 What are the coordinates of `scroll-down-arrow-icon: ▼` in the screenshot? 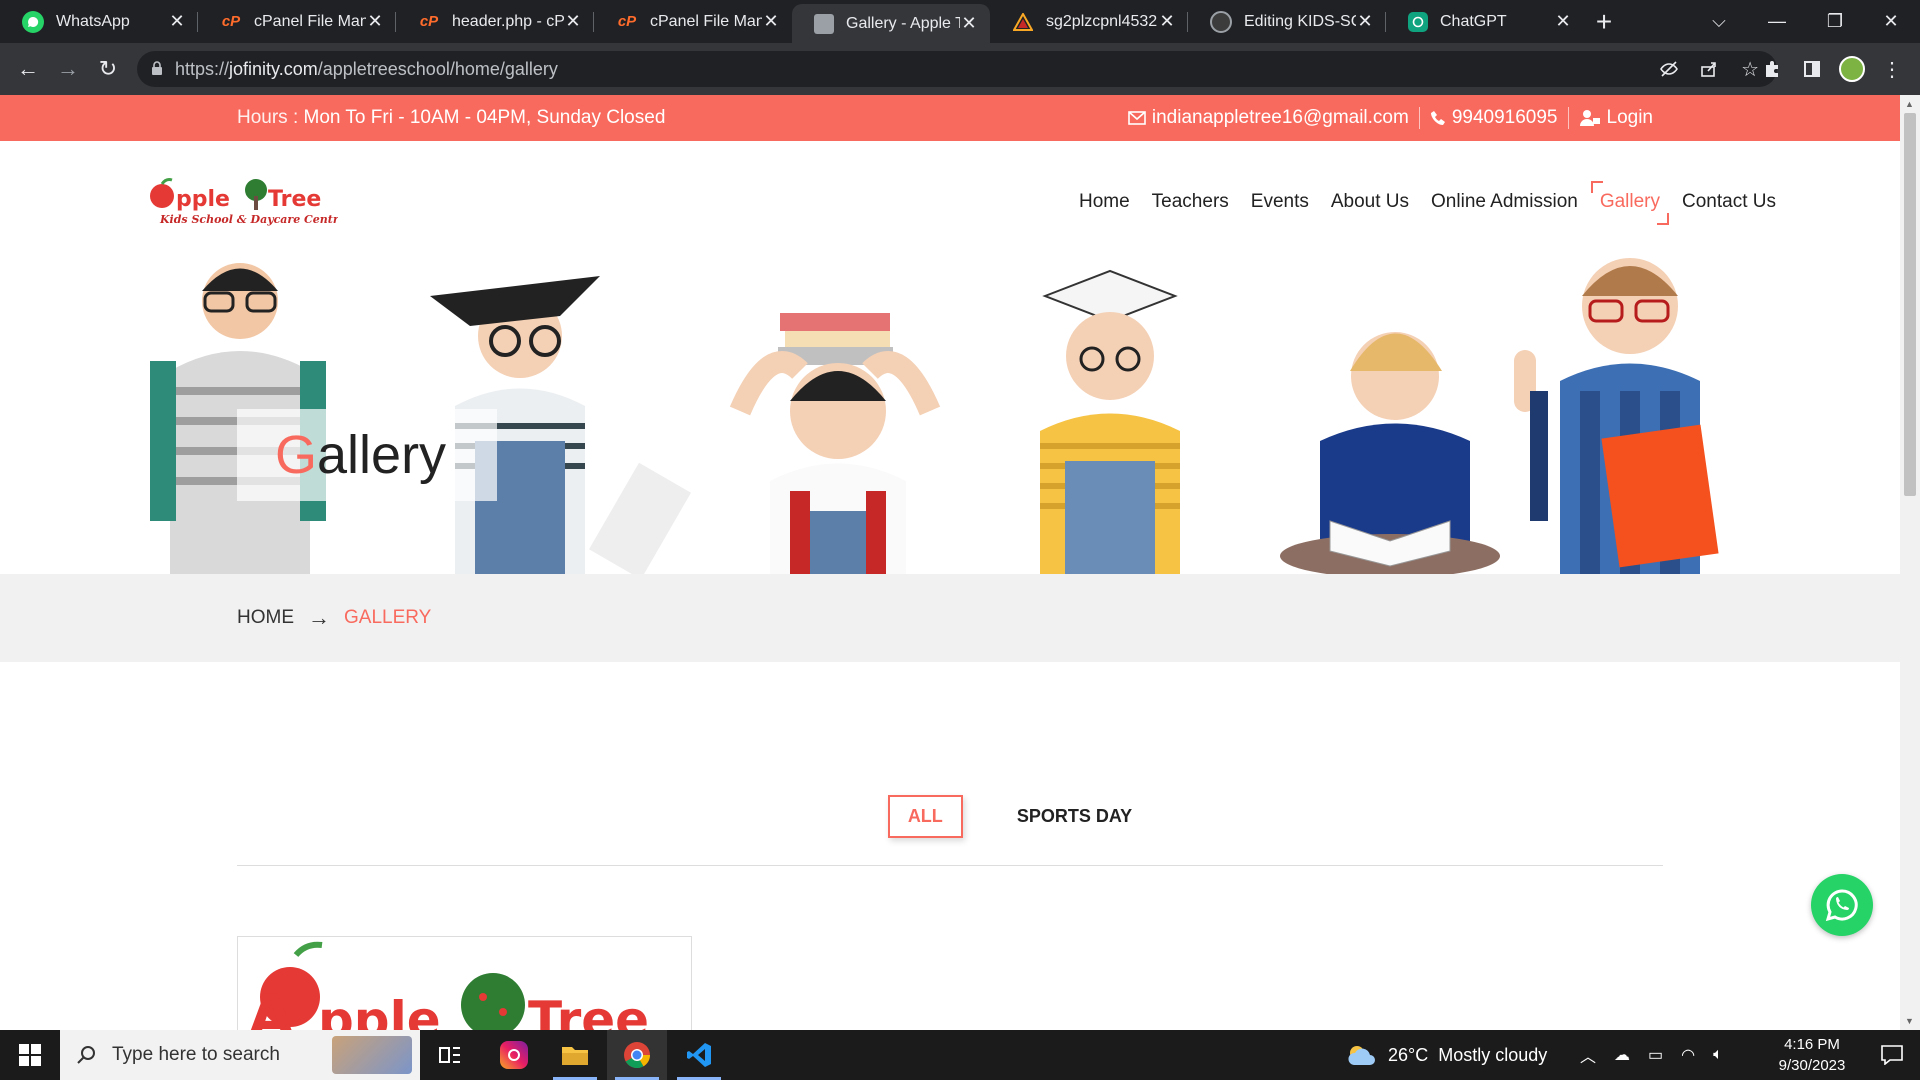 It's located at (1909, 1021).